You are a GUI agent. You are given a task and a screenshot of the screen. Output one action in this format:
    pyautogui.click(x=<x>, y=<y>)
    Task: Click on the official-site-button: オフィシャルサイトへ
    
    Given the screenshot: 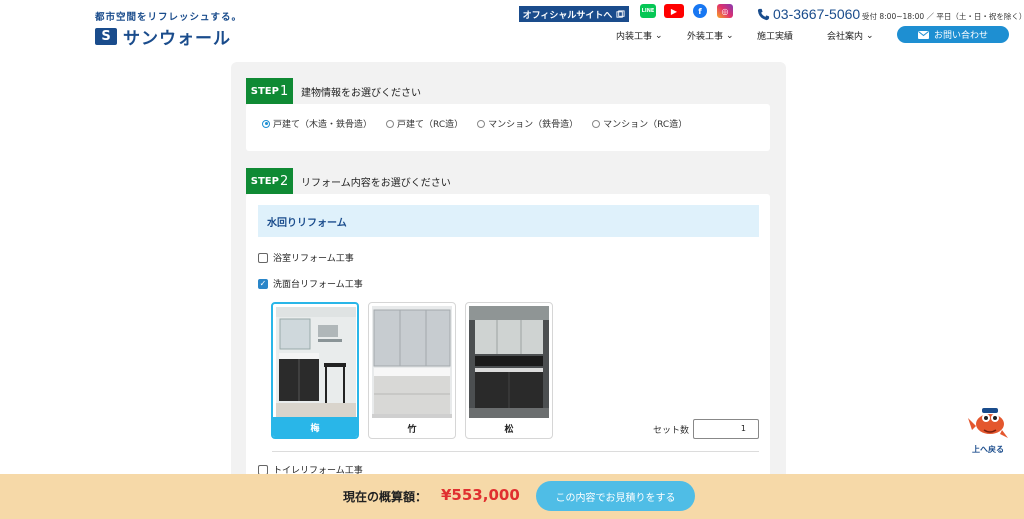 What is the action you would take?
    pyautogui.click(x=574, y=14)
    